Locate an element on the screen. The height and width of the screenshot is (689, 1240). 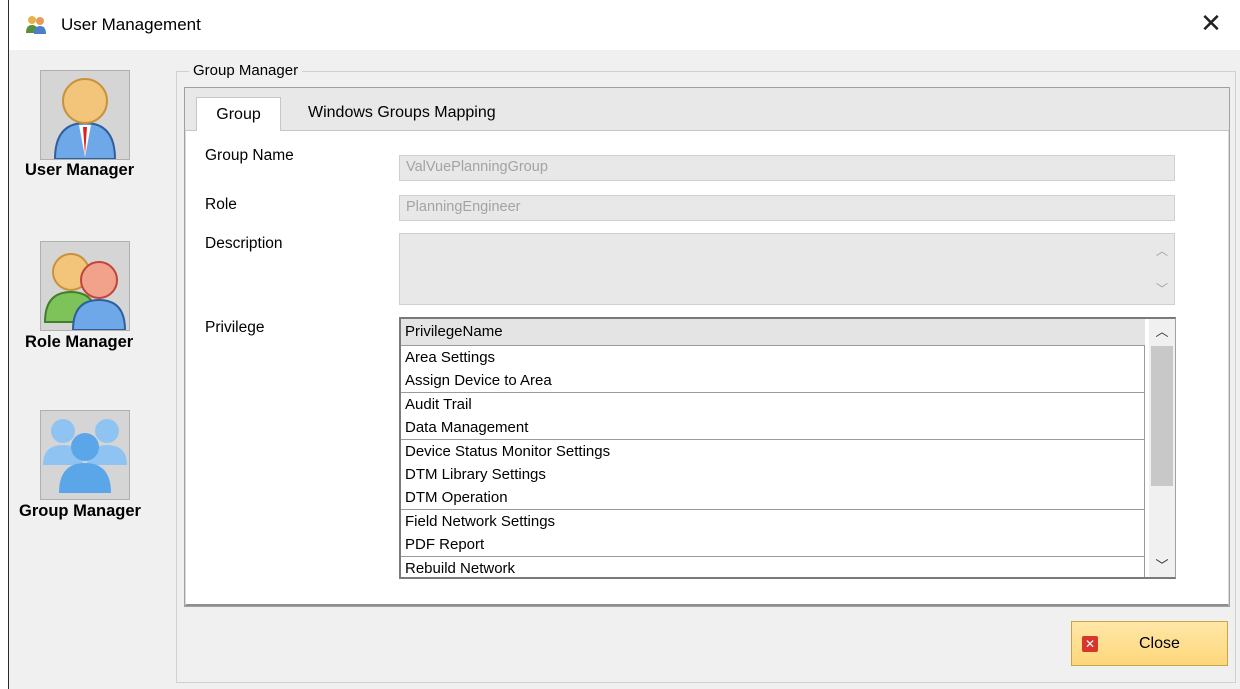
privilege-row: Area Settings is located at coordinates (773, 358).